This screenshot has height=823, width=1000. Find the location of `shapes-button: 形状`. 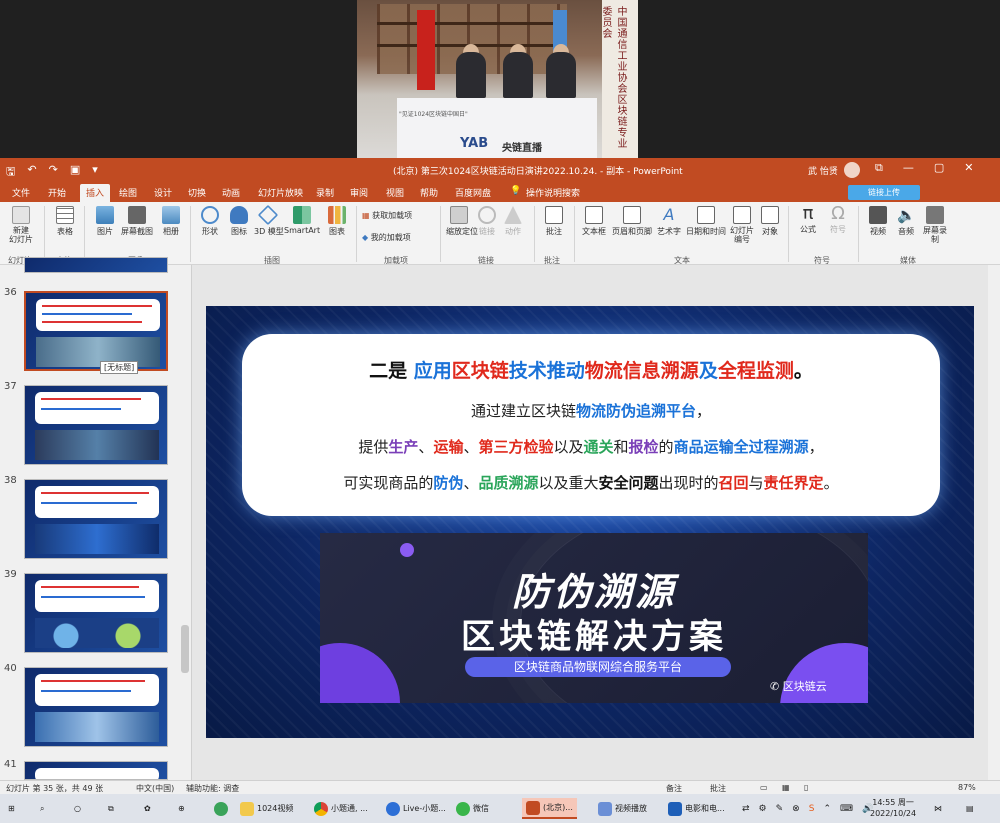

shapes-button: 形状 is located at coordinates (210, 221).